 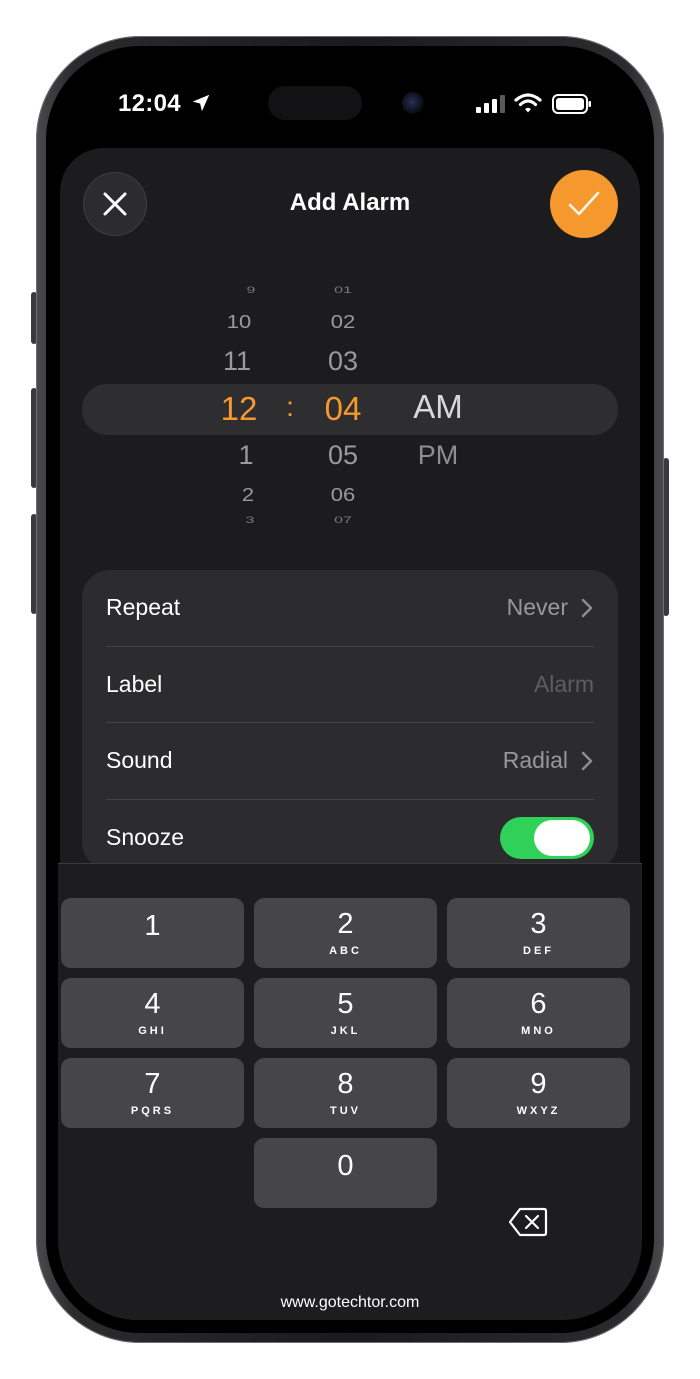 I want to click on key-letters: WXYZ, so click(x=538, y=1111).